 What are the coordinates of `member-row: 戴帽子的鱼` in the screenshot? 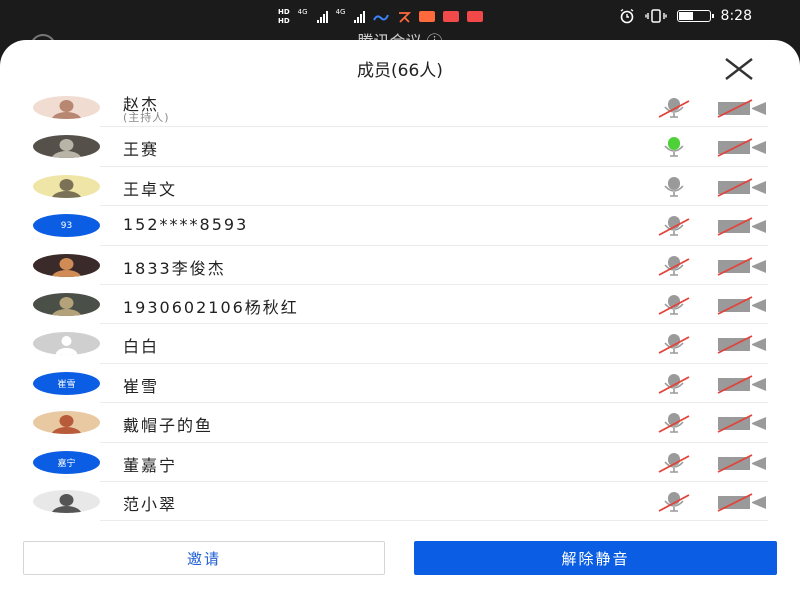 It's located at (400, 423).